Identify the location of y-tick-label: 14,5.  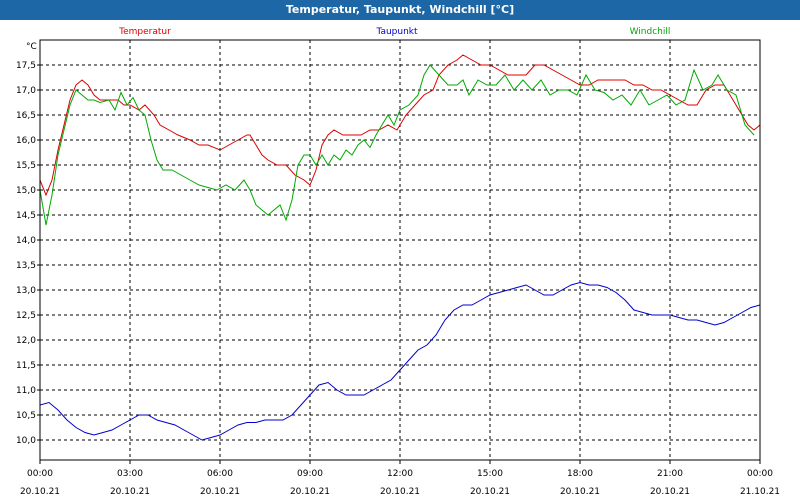
(26, 216).